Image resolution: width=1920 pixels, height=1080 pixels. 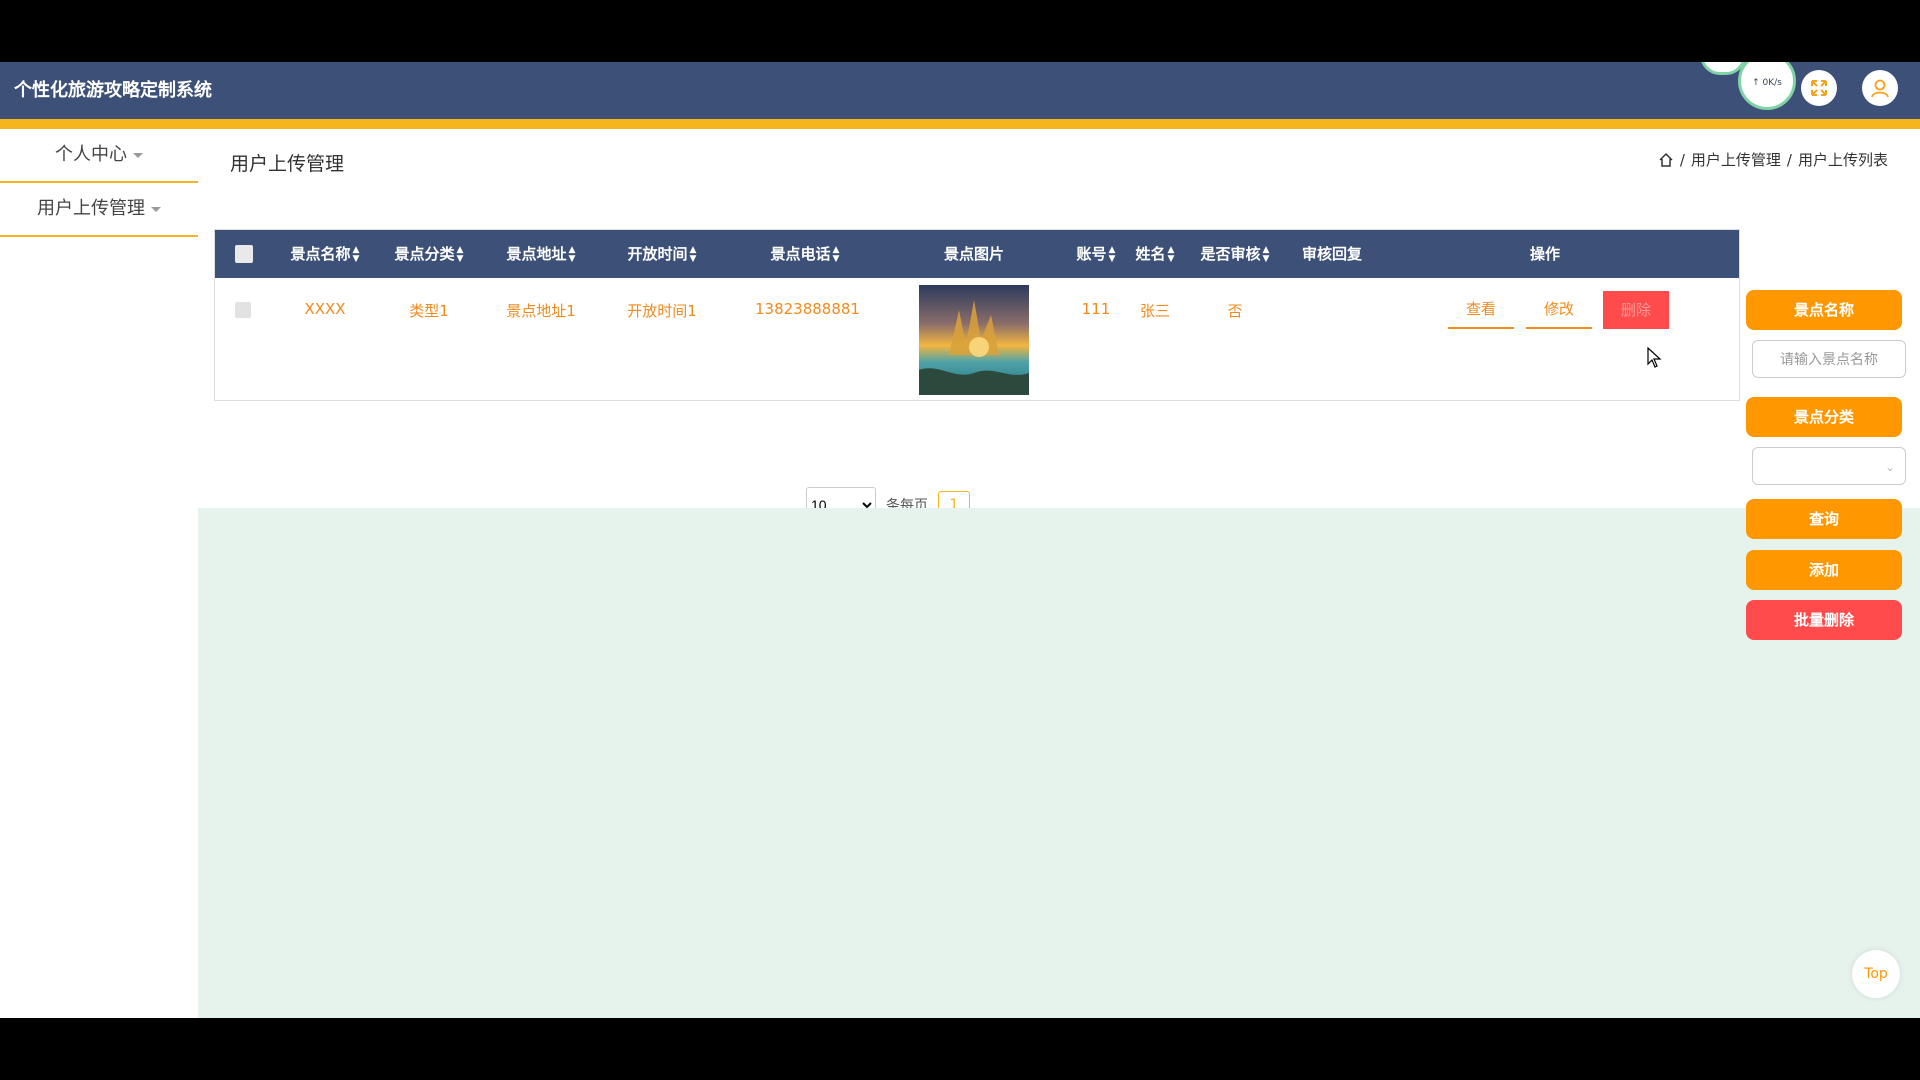 I want to click on top-header: 个性化旅游攻略定制系统 ↑ 0K/s, so click(x=960, y=90).